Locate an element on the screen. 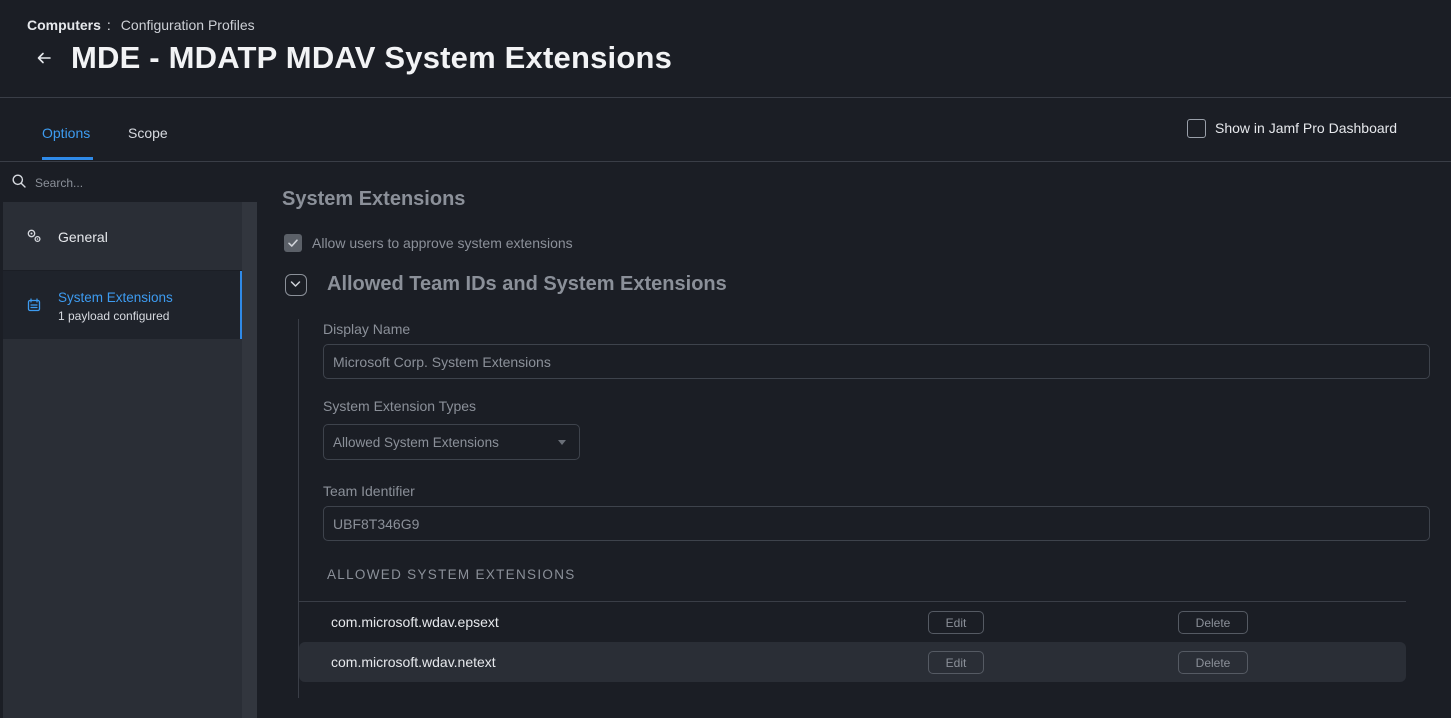 The width and height of the screenshot is (1451, 718). display-name-input is located at coordinates (876, 361).